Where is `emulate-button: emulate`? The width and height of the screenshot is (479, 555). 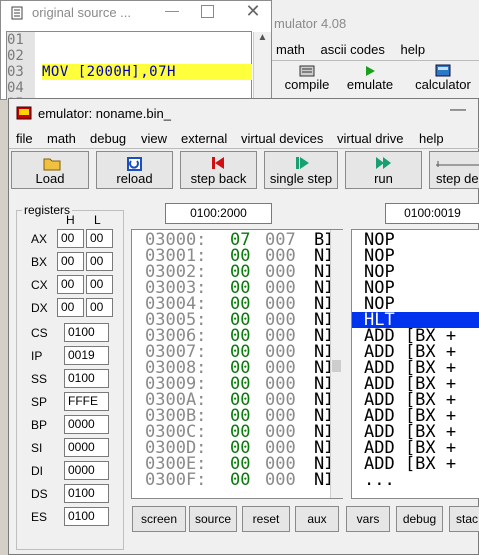
emulate-button: emulate is located at coordinates (370, 81).